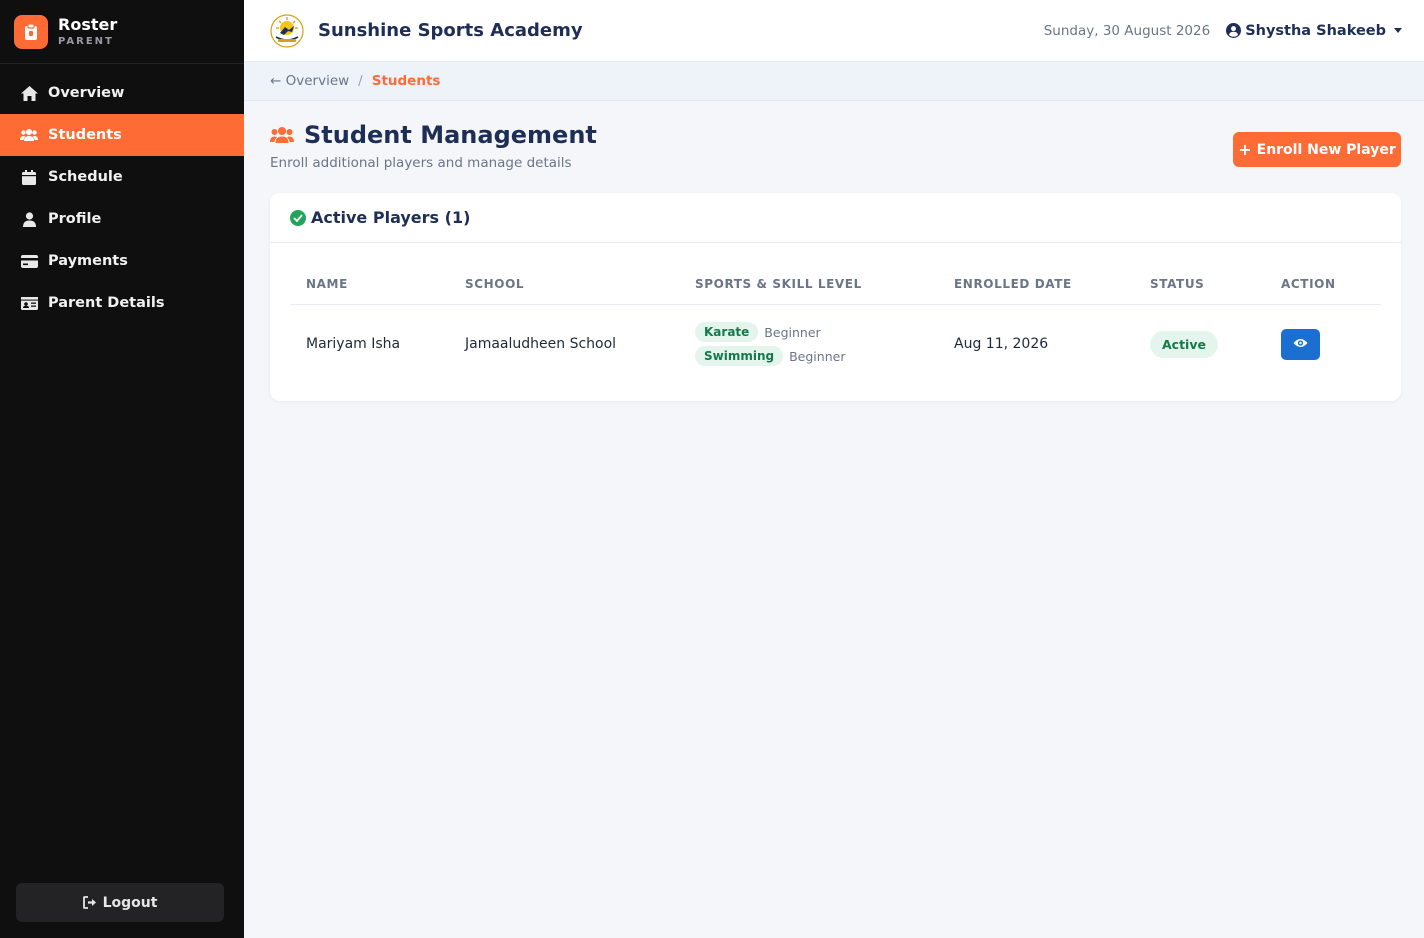 This screenshot has width=1424, height=938. What do you see at coordinates (88, 261) in the screenshot?
I see `sidebar-item-label: Payments` at bounding box center [88, 261].